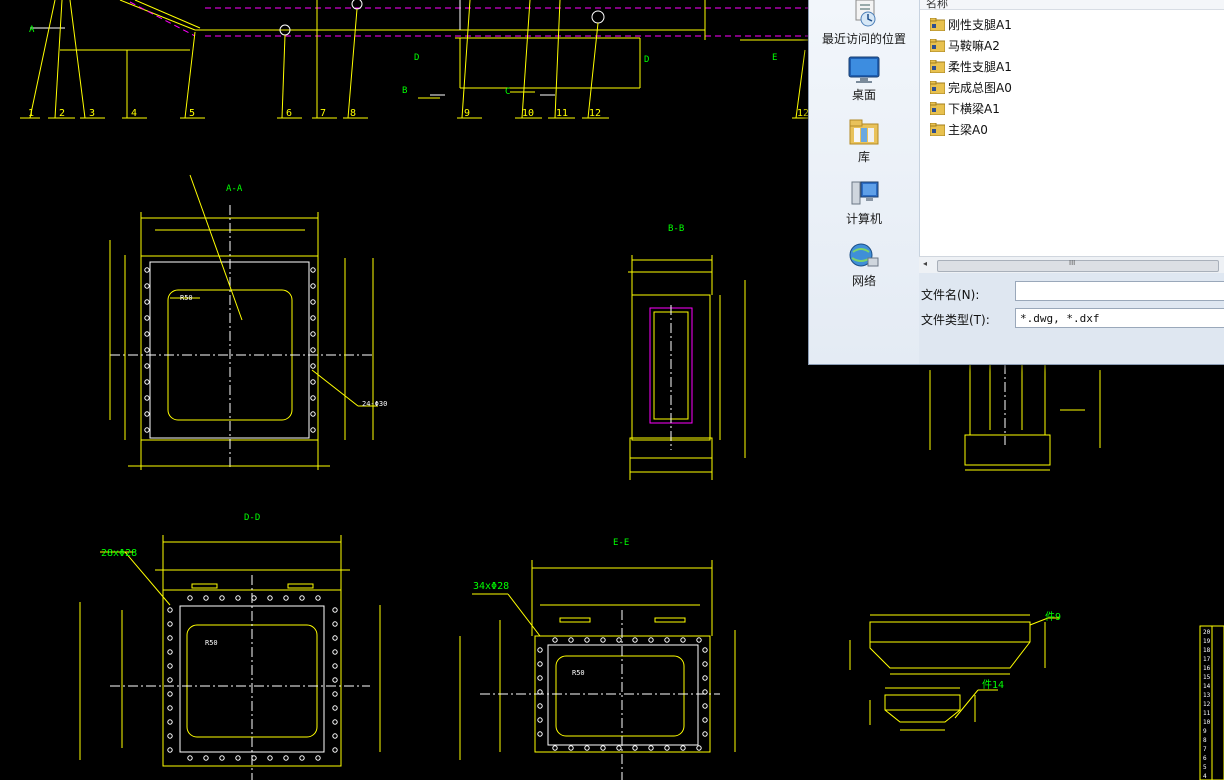 This screenshot has width=1224, height=780. I want to click on place-computer: 计算机, so click(864, 203).